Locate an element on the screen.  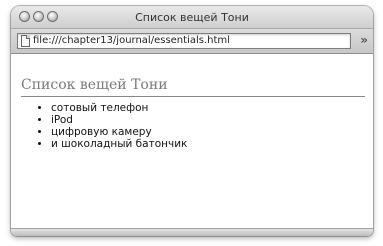
heading-divider is located at coordinates (193, 96).